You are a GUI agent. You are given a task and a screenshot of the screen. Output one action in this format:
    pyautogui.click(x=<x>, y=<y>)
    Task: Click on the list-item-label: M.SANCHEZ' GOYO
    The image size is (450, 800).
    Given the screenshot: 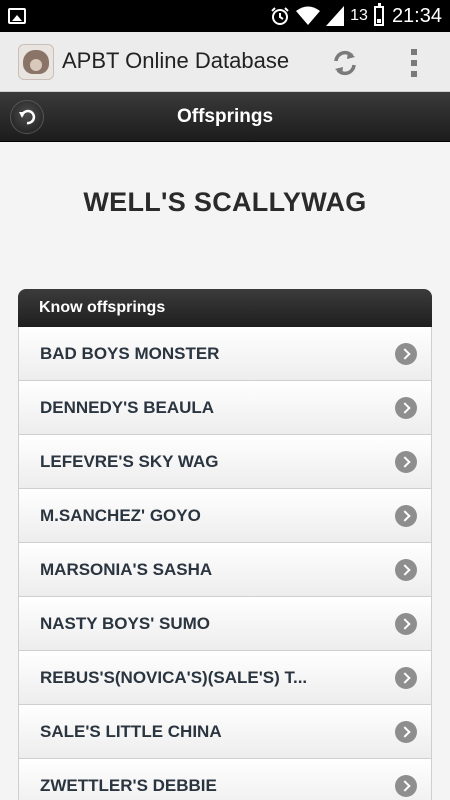 What is the action you would take?
    pyautogui.click(x=120, y=515)
    